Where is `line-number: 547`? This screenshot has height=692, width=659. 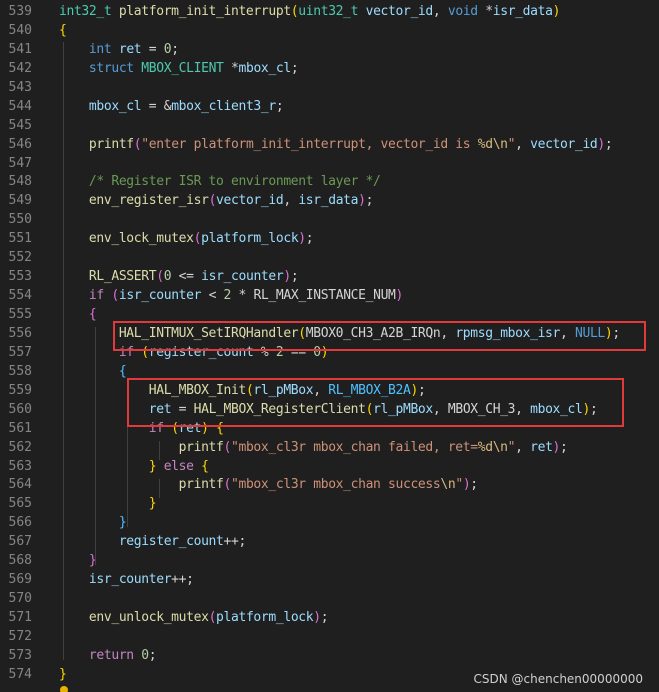
line-number: 547 is located at coordinates (20, 163).